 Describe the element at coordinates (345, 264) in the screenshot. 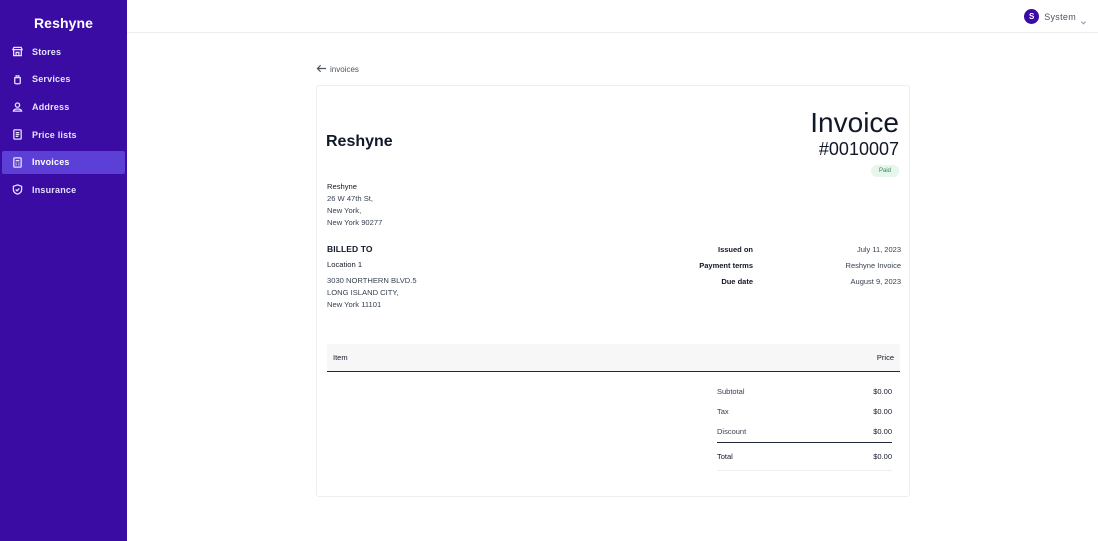

I see `billed-to-location: Location 1` at that location.